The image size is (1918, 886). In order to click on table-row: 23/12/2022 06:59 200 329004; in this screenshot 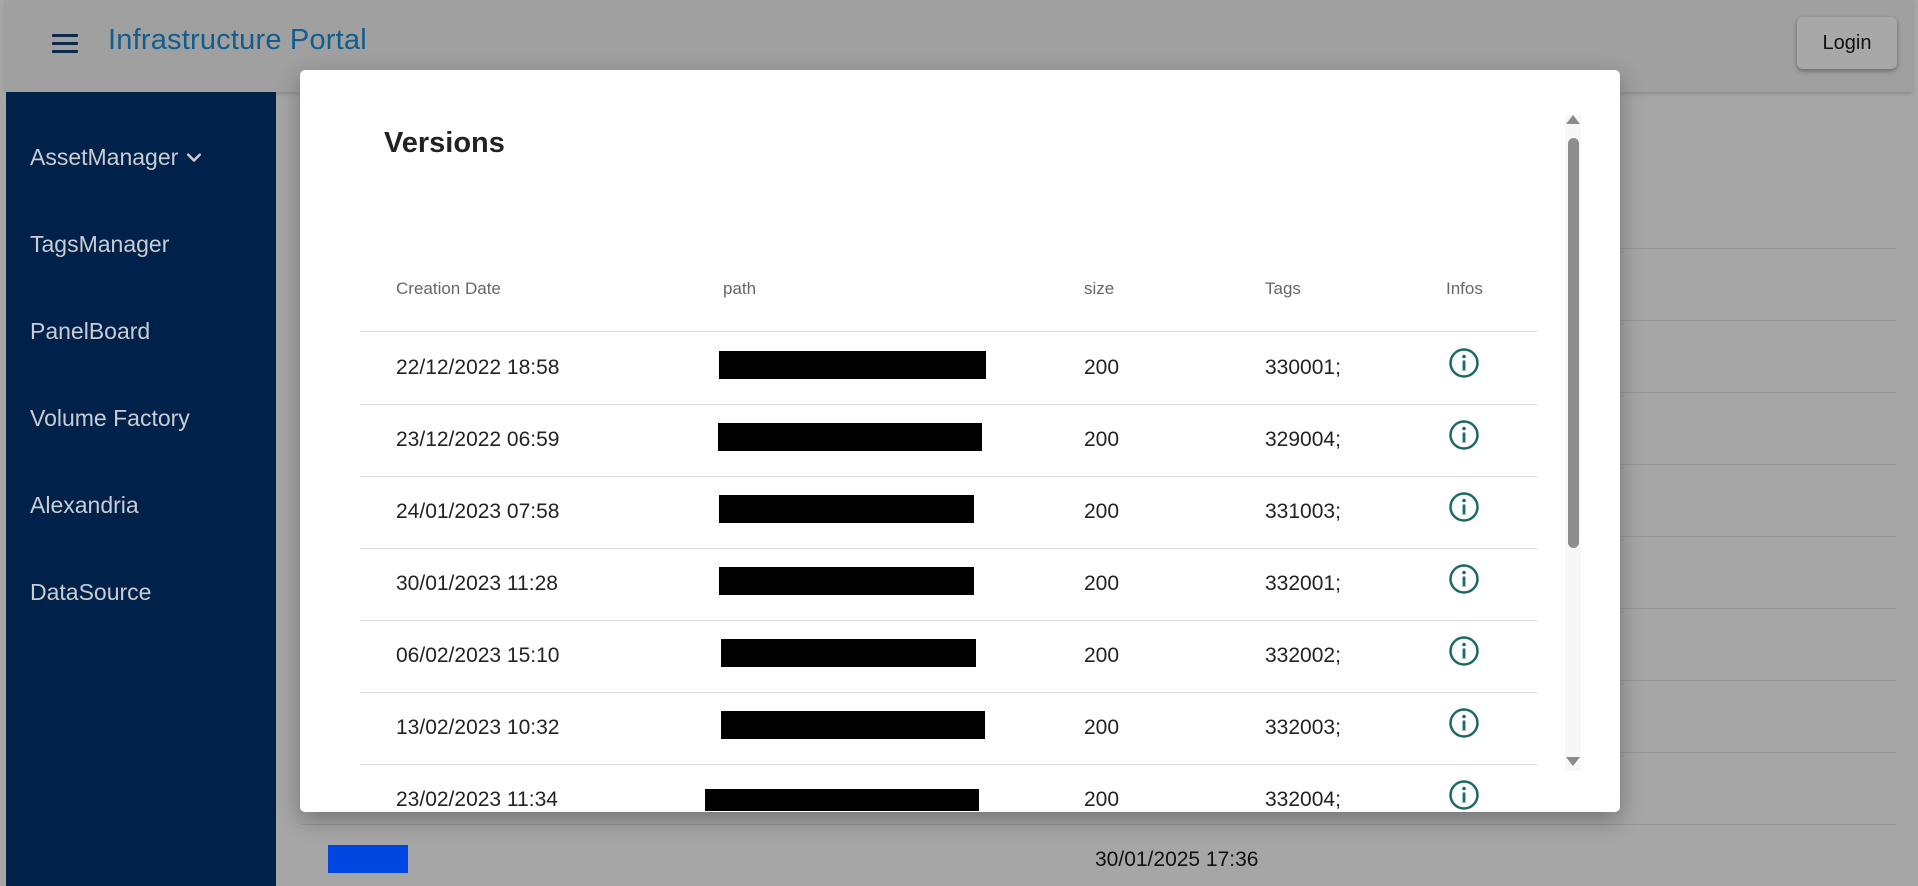, I will do `click(949, 440)`.